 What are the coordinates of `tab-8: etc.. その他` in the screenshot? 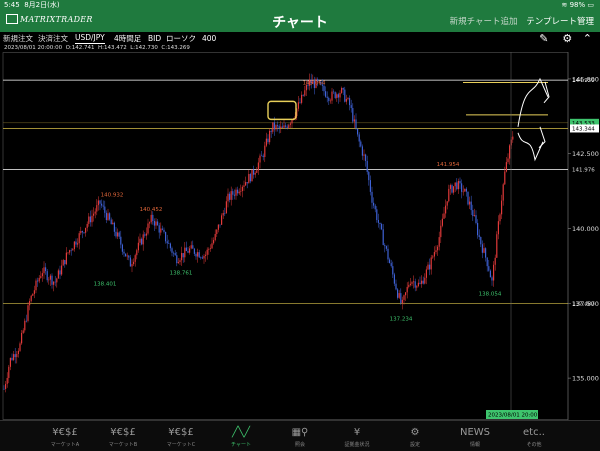 It's located at (534, 436).